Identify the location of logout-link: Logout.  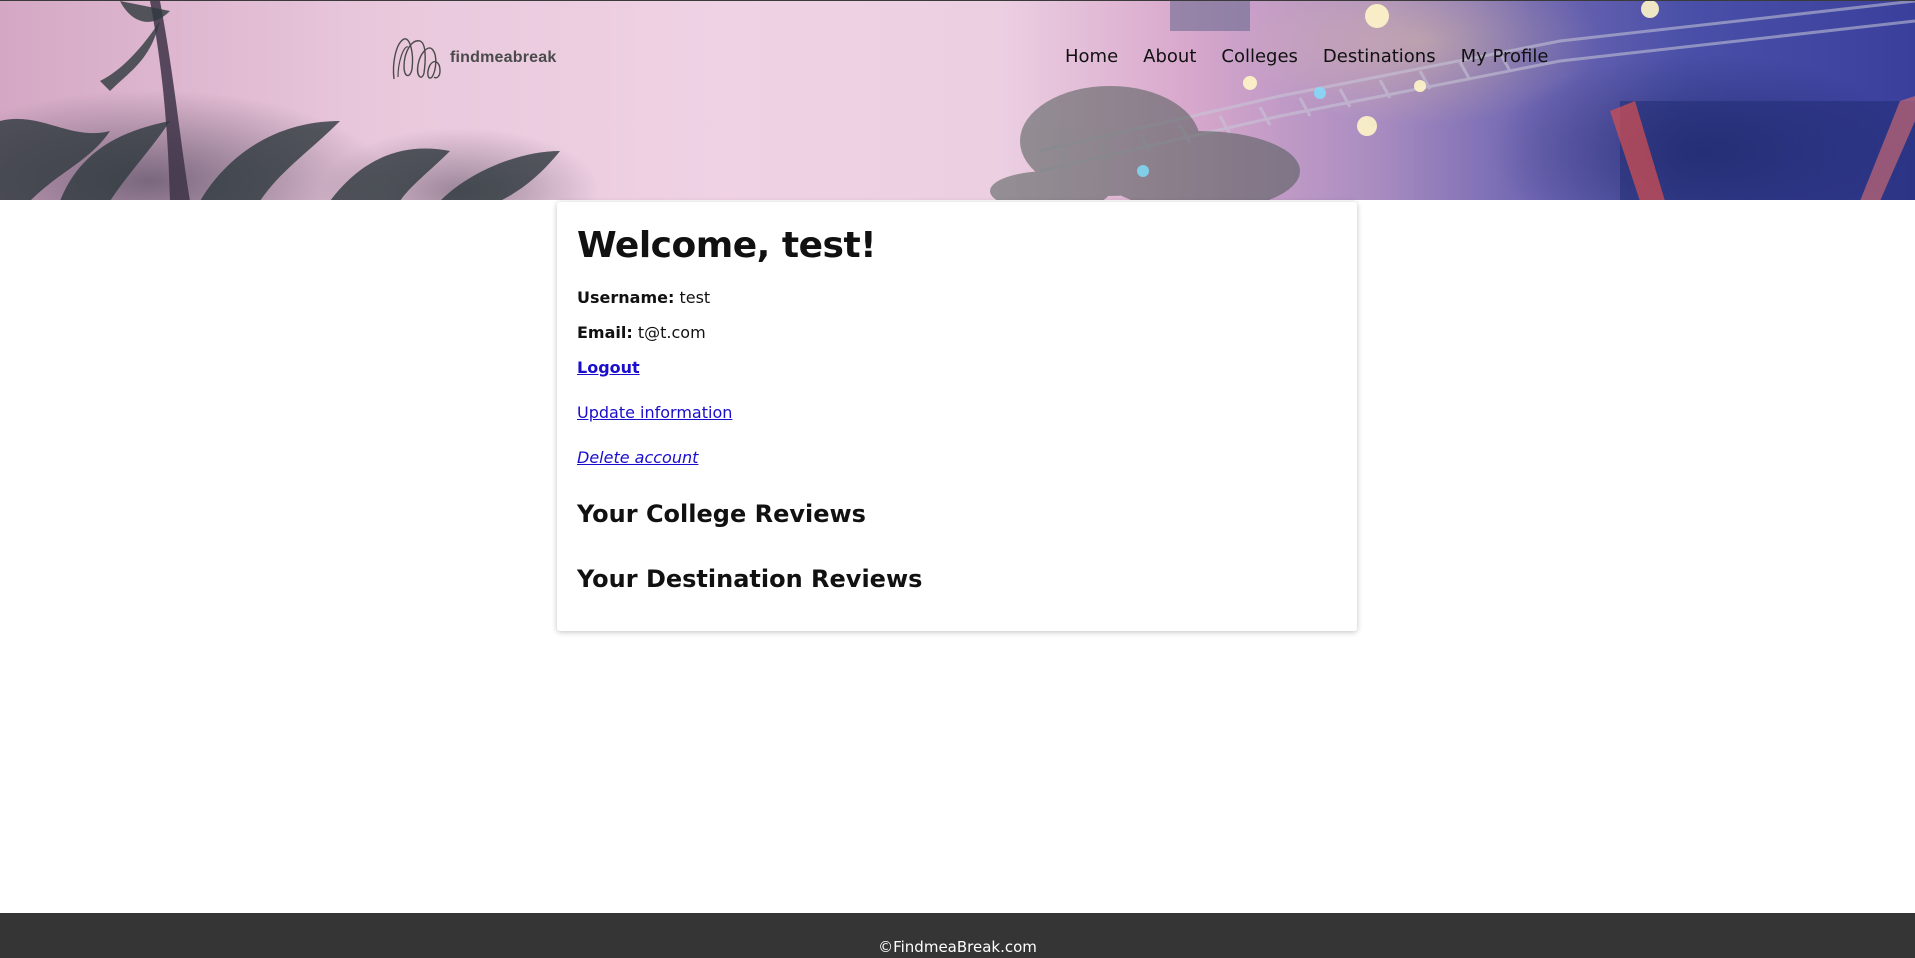
(608, 367).